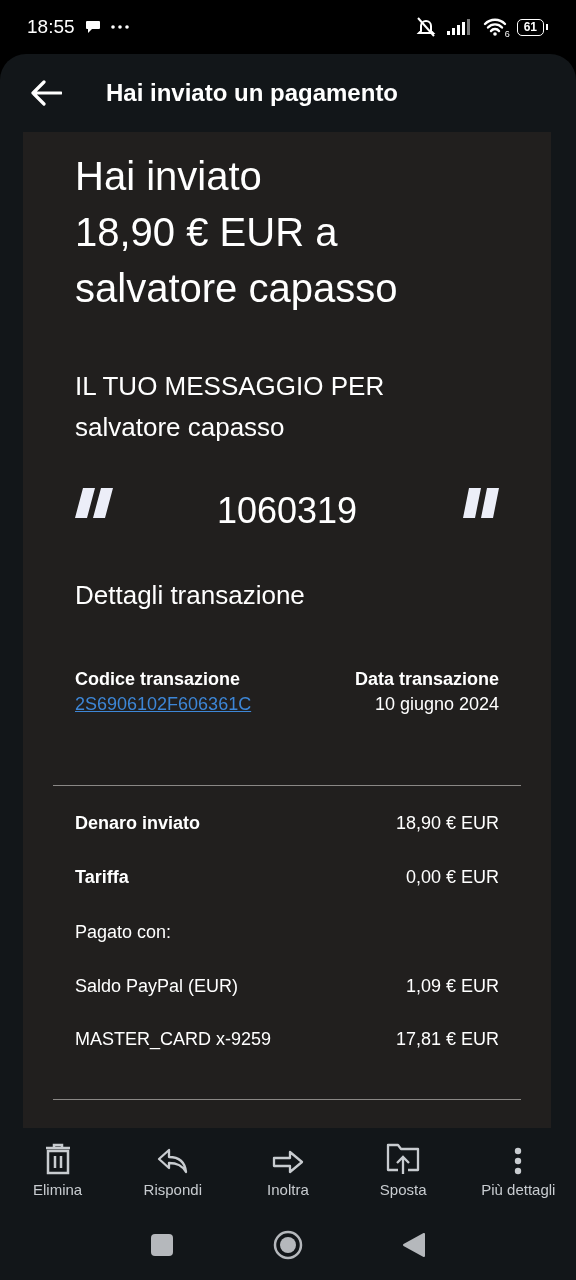 The width and height of the screenshot is (576, 1280). Describe the element at coordinates (46, 93) in the screenshot. I see `back-arrow-icon` at that location.